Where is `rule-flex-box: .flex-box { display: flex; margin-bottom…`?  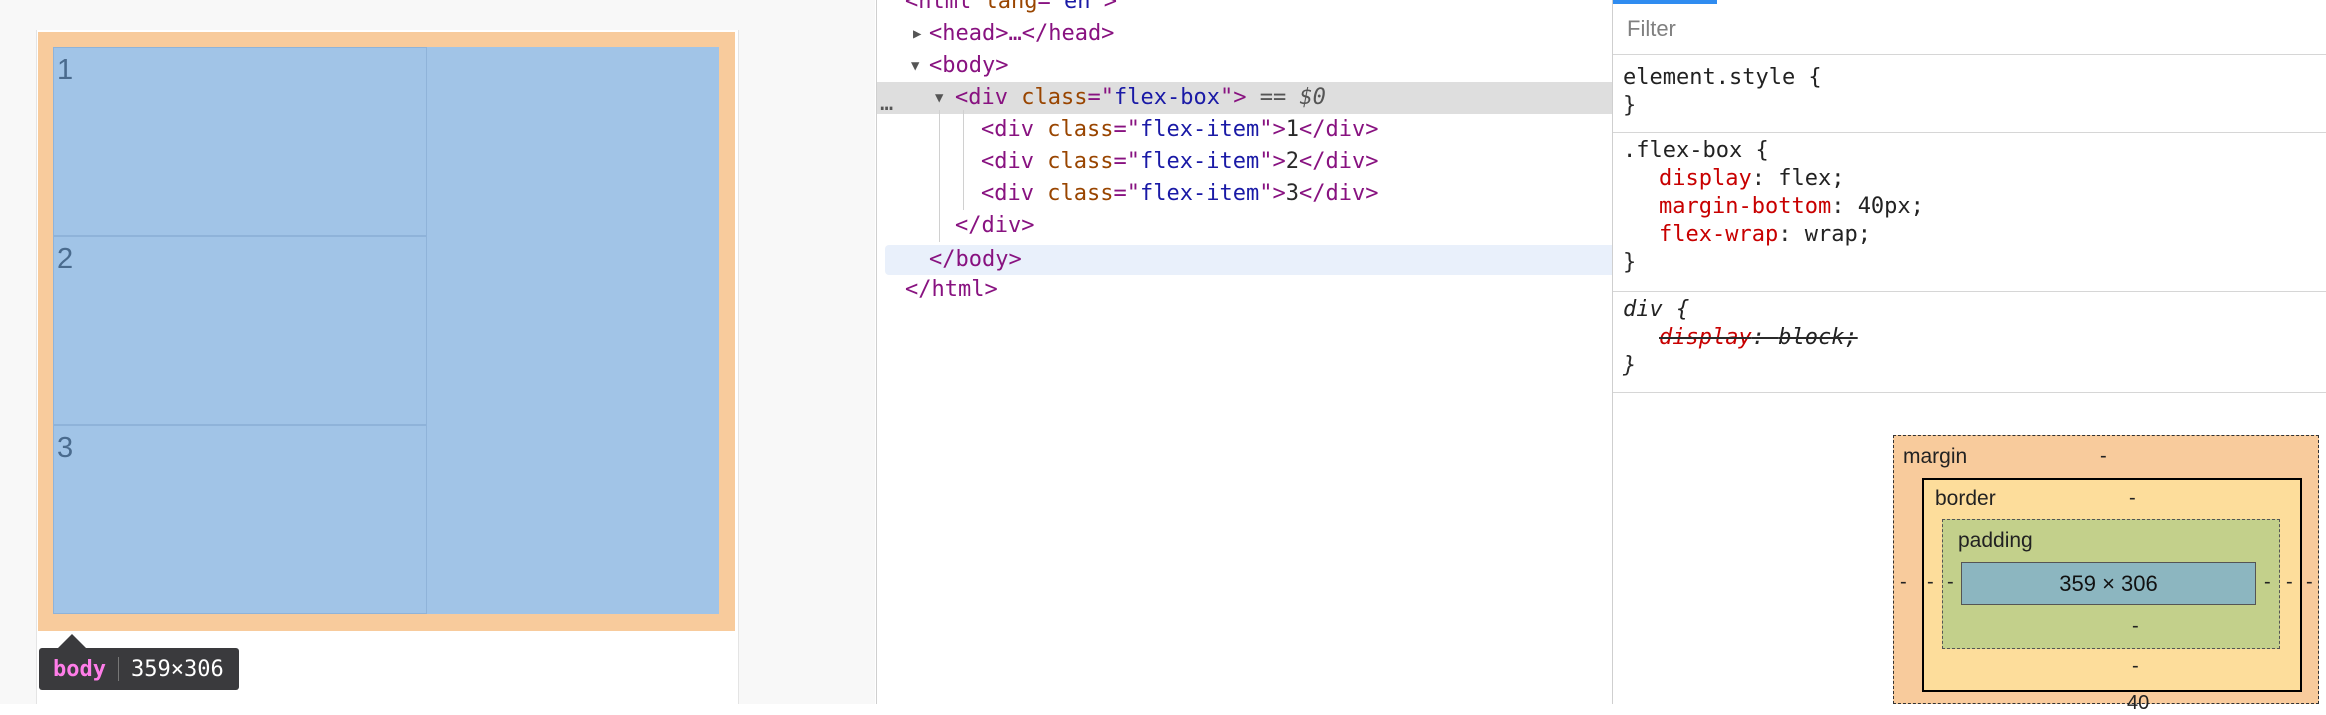 rule-flex-box: .flex-box { display: flex; margin-bottom… is located at coordinates (1969, 212).